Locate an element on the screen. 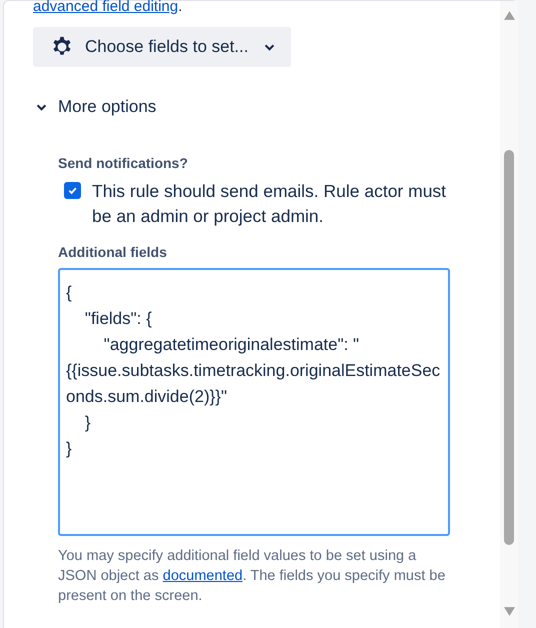 Image resolution: width=536 pixels, height=628 pixels. chevron-icon is located at coordinates (41, 107).